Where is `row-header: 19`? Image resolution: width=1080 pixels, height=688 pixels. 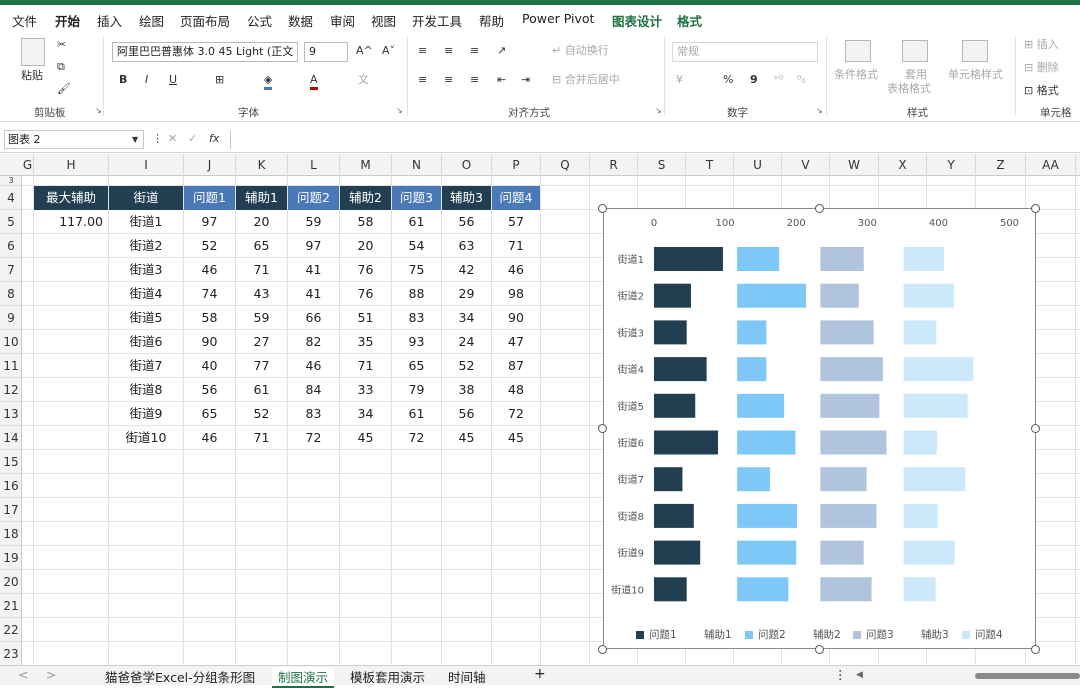
row-header: 19 is located at coordinates (11, 558).